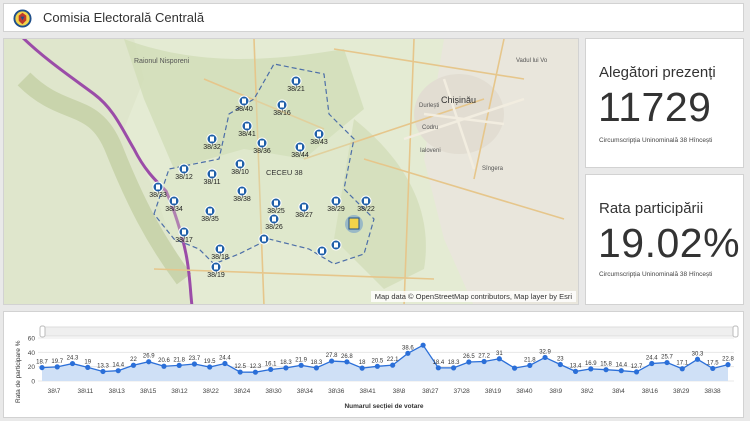 The width and height of the screenshot is (750, 421). What do you see at coordinates (336, 391) in the screenshot?
I see `x-tick-label: 38\36` at bounding box center [336, 391].